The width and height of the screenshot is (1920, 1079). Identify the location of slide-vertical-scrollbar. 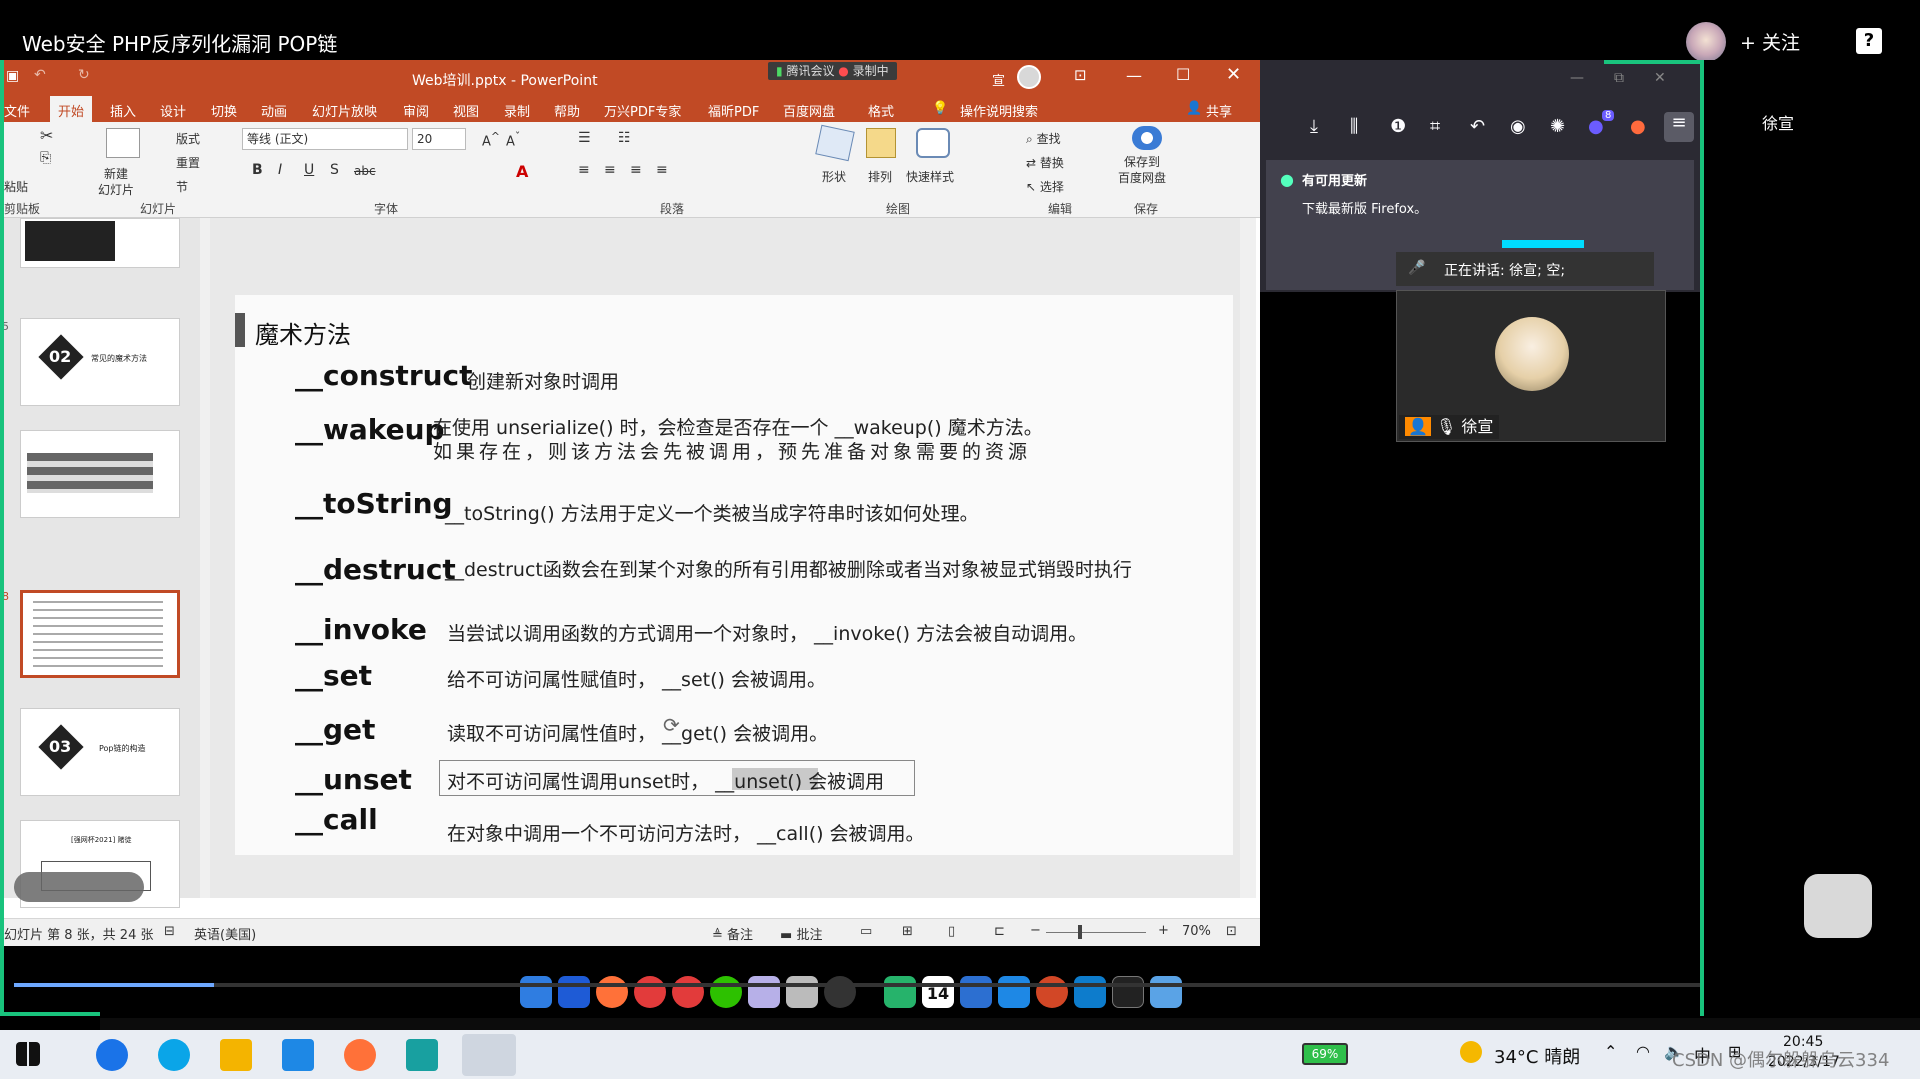
(1248, 558).